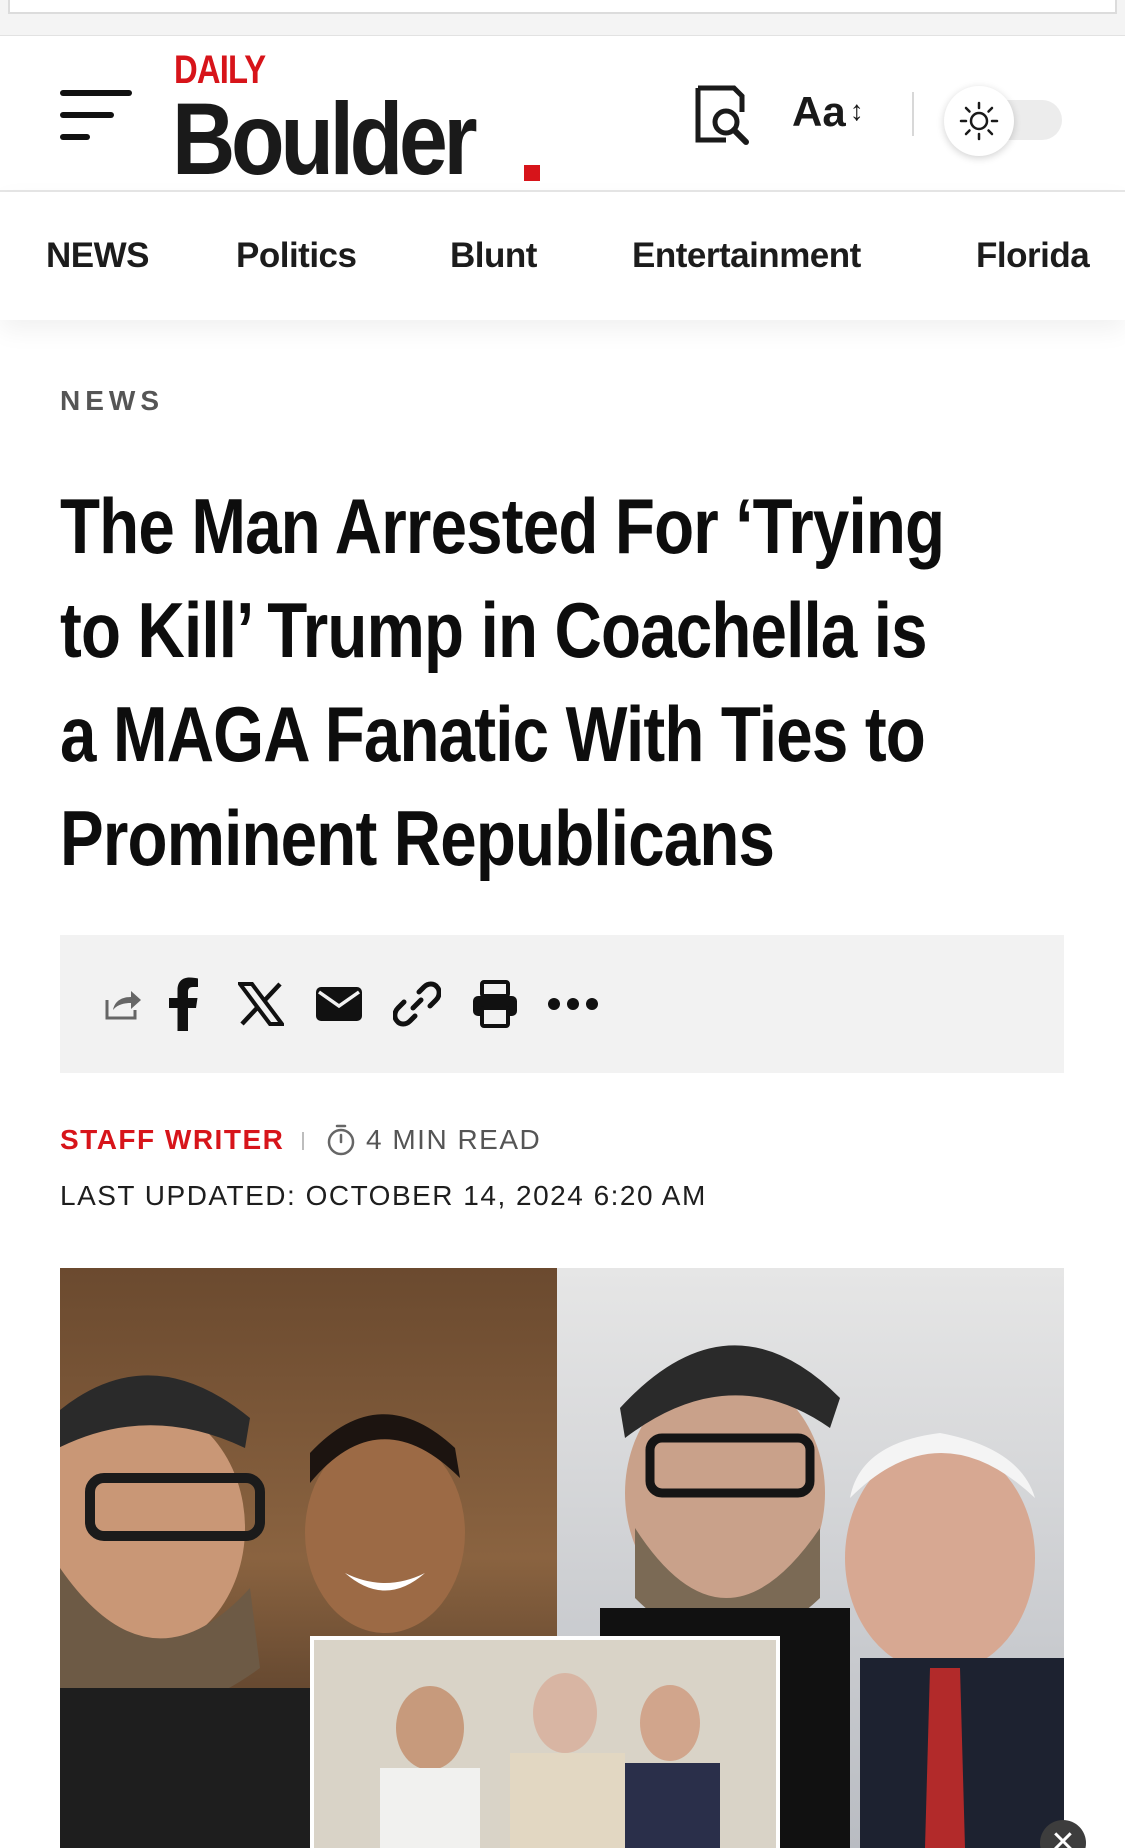 Image resolution: width=1125 pixels, height=1848 pixels. Describe the element at coordinates (532, 173) in the screenshot. I see `logo-red-dot` at that location.